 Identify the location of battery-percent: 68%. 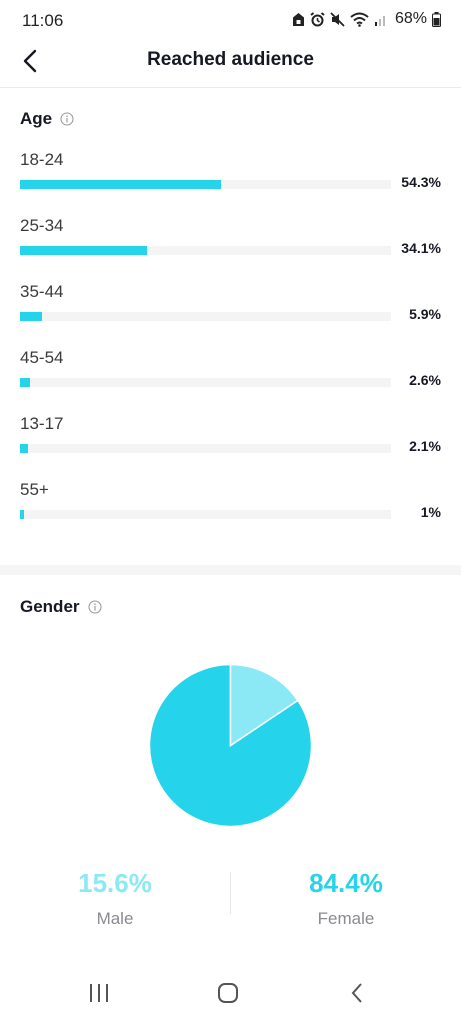
(410, 18).